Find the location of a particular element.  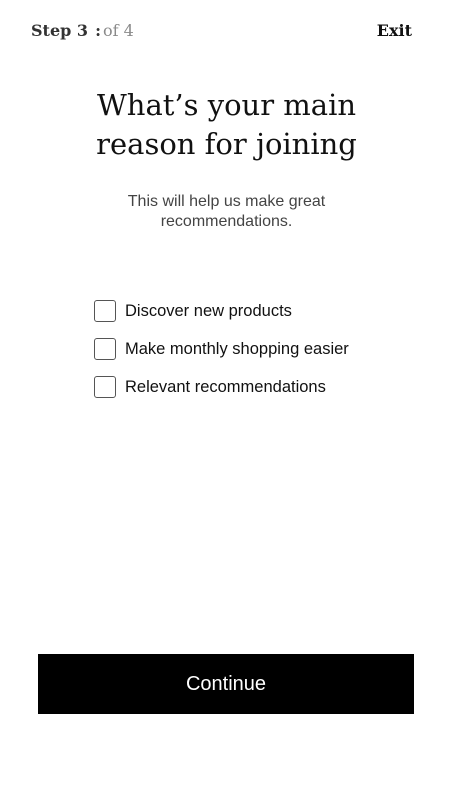

option-discover-new-products: Discover new products is located at coordinates (254, 311).